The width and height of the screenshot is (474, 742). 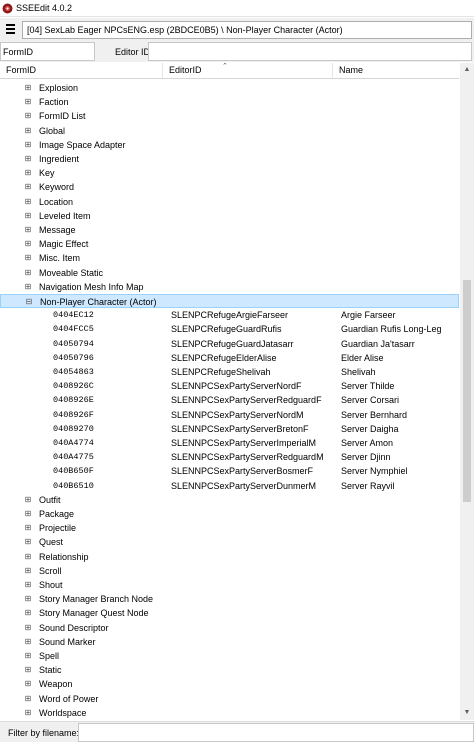 What do you see at coordinates (229, 258) in the screenshot?
I see `tree-group-row: ⊞ Misc. Item` at bounding box center [229, 258].